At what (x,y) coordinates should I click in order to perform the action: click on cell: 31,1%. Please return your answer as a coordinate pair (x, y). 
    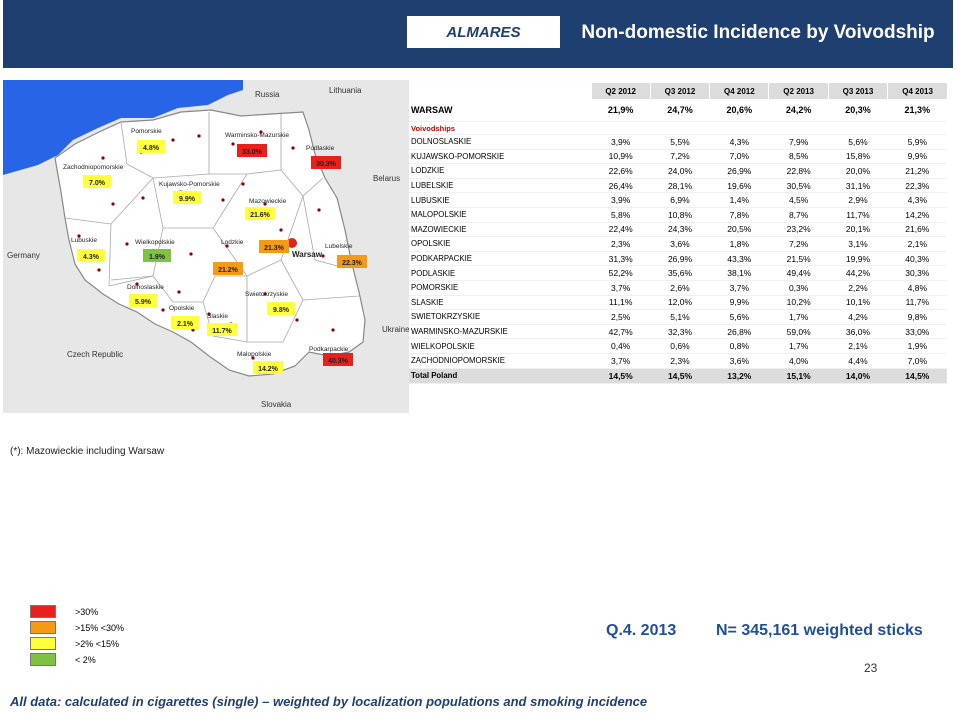
    Looking at the image, I should click on (858, 186).